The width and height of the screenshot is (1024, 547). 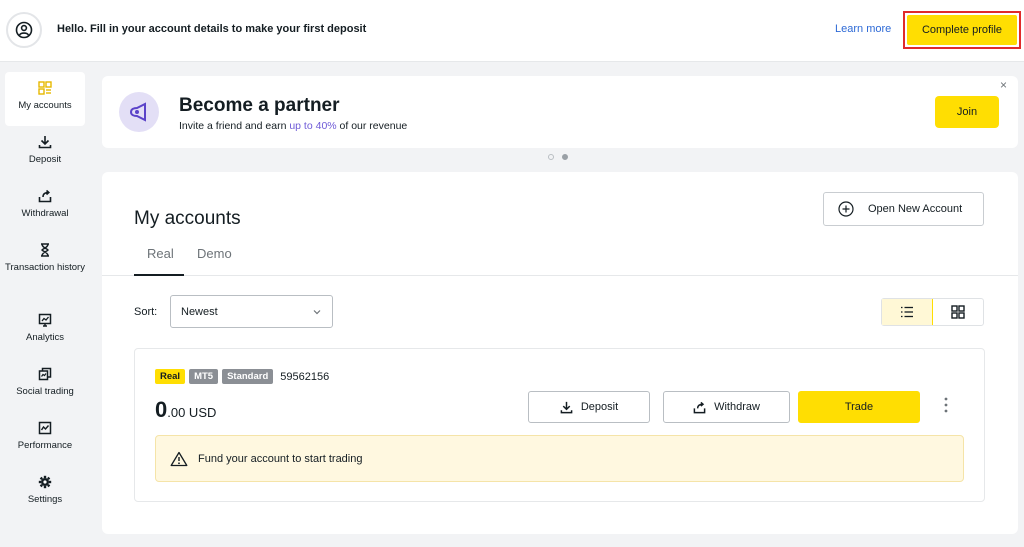 What do you see at coordinates (280, 458) in the screenshot?
I see `notice-text: Fund your account to start trading` at bounding box center [280, 458].